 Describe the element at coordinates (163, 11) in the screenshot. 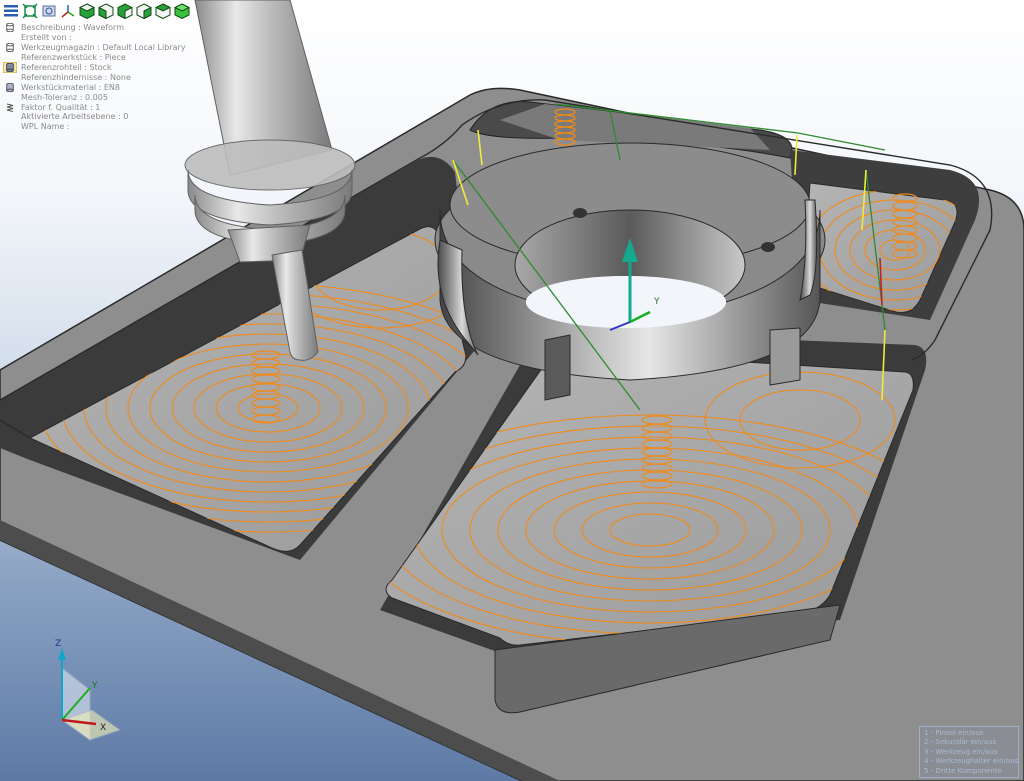

I see `view-cube-back-icon` at that location.